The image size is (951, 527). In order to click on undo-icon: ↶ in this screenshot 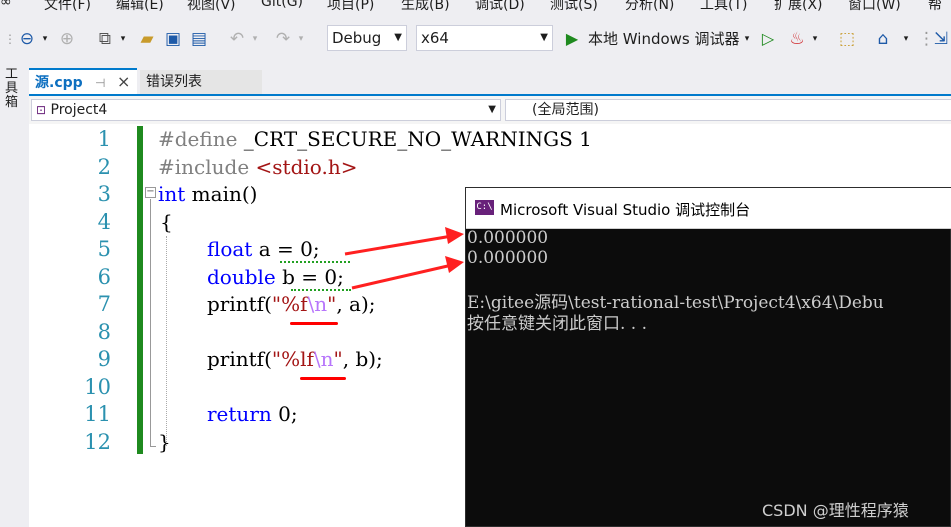, I will do `click(237, 39)`.